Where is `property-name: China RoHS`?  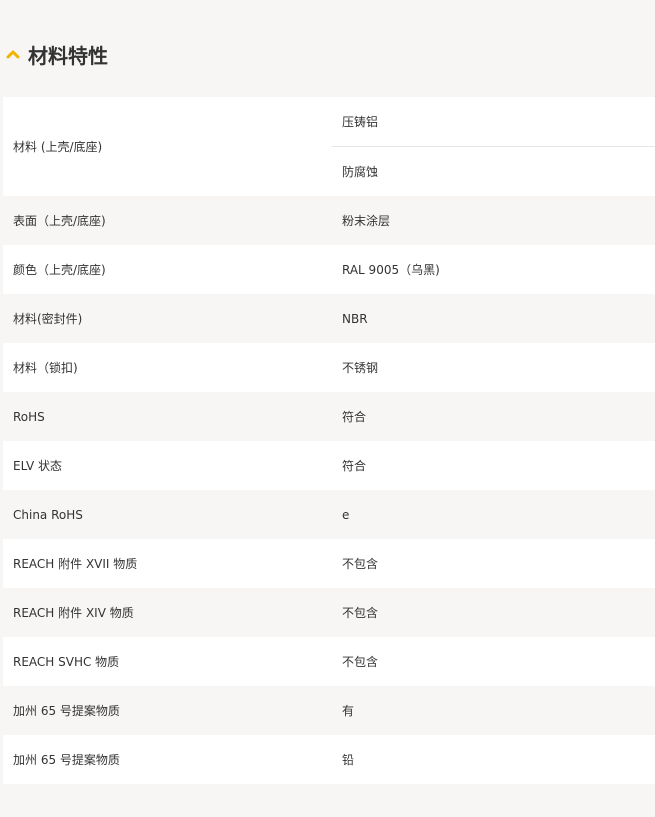 property-name: China RoHS is located at coordinates (167, 514).